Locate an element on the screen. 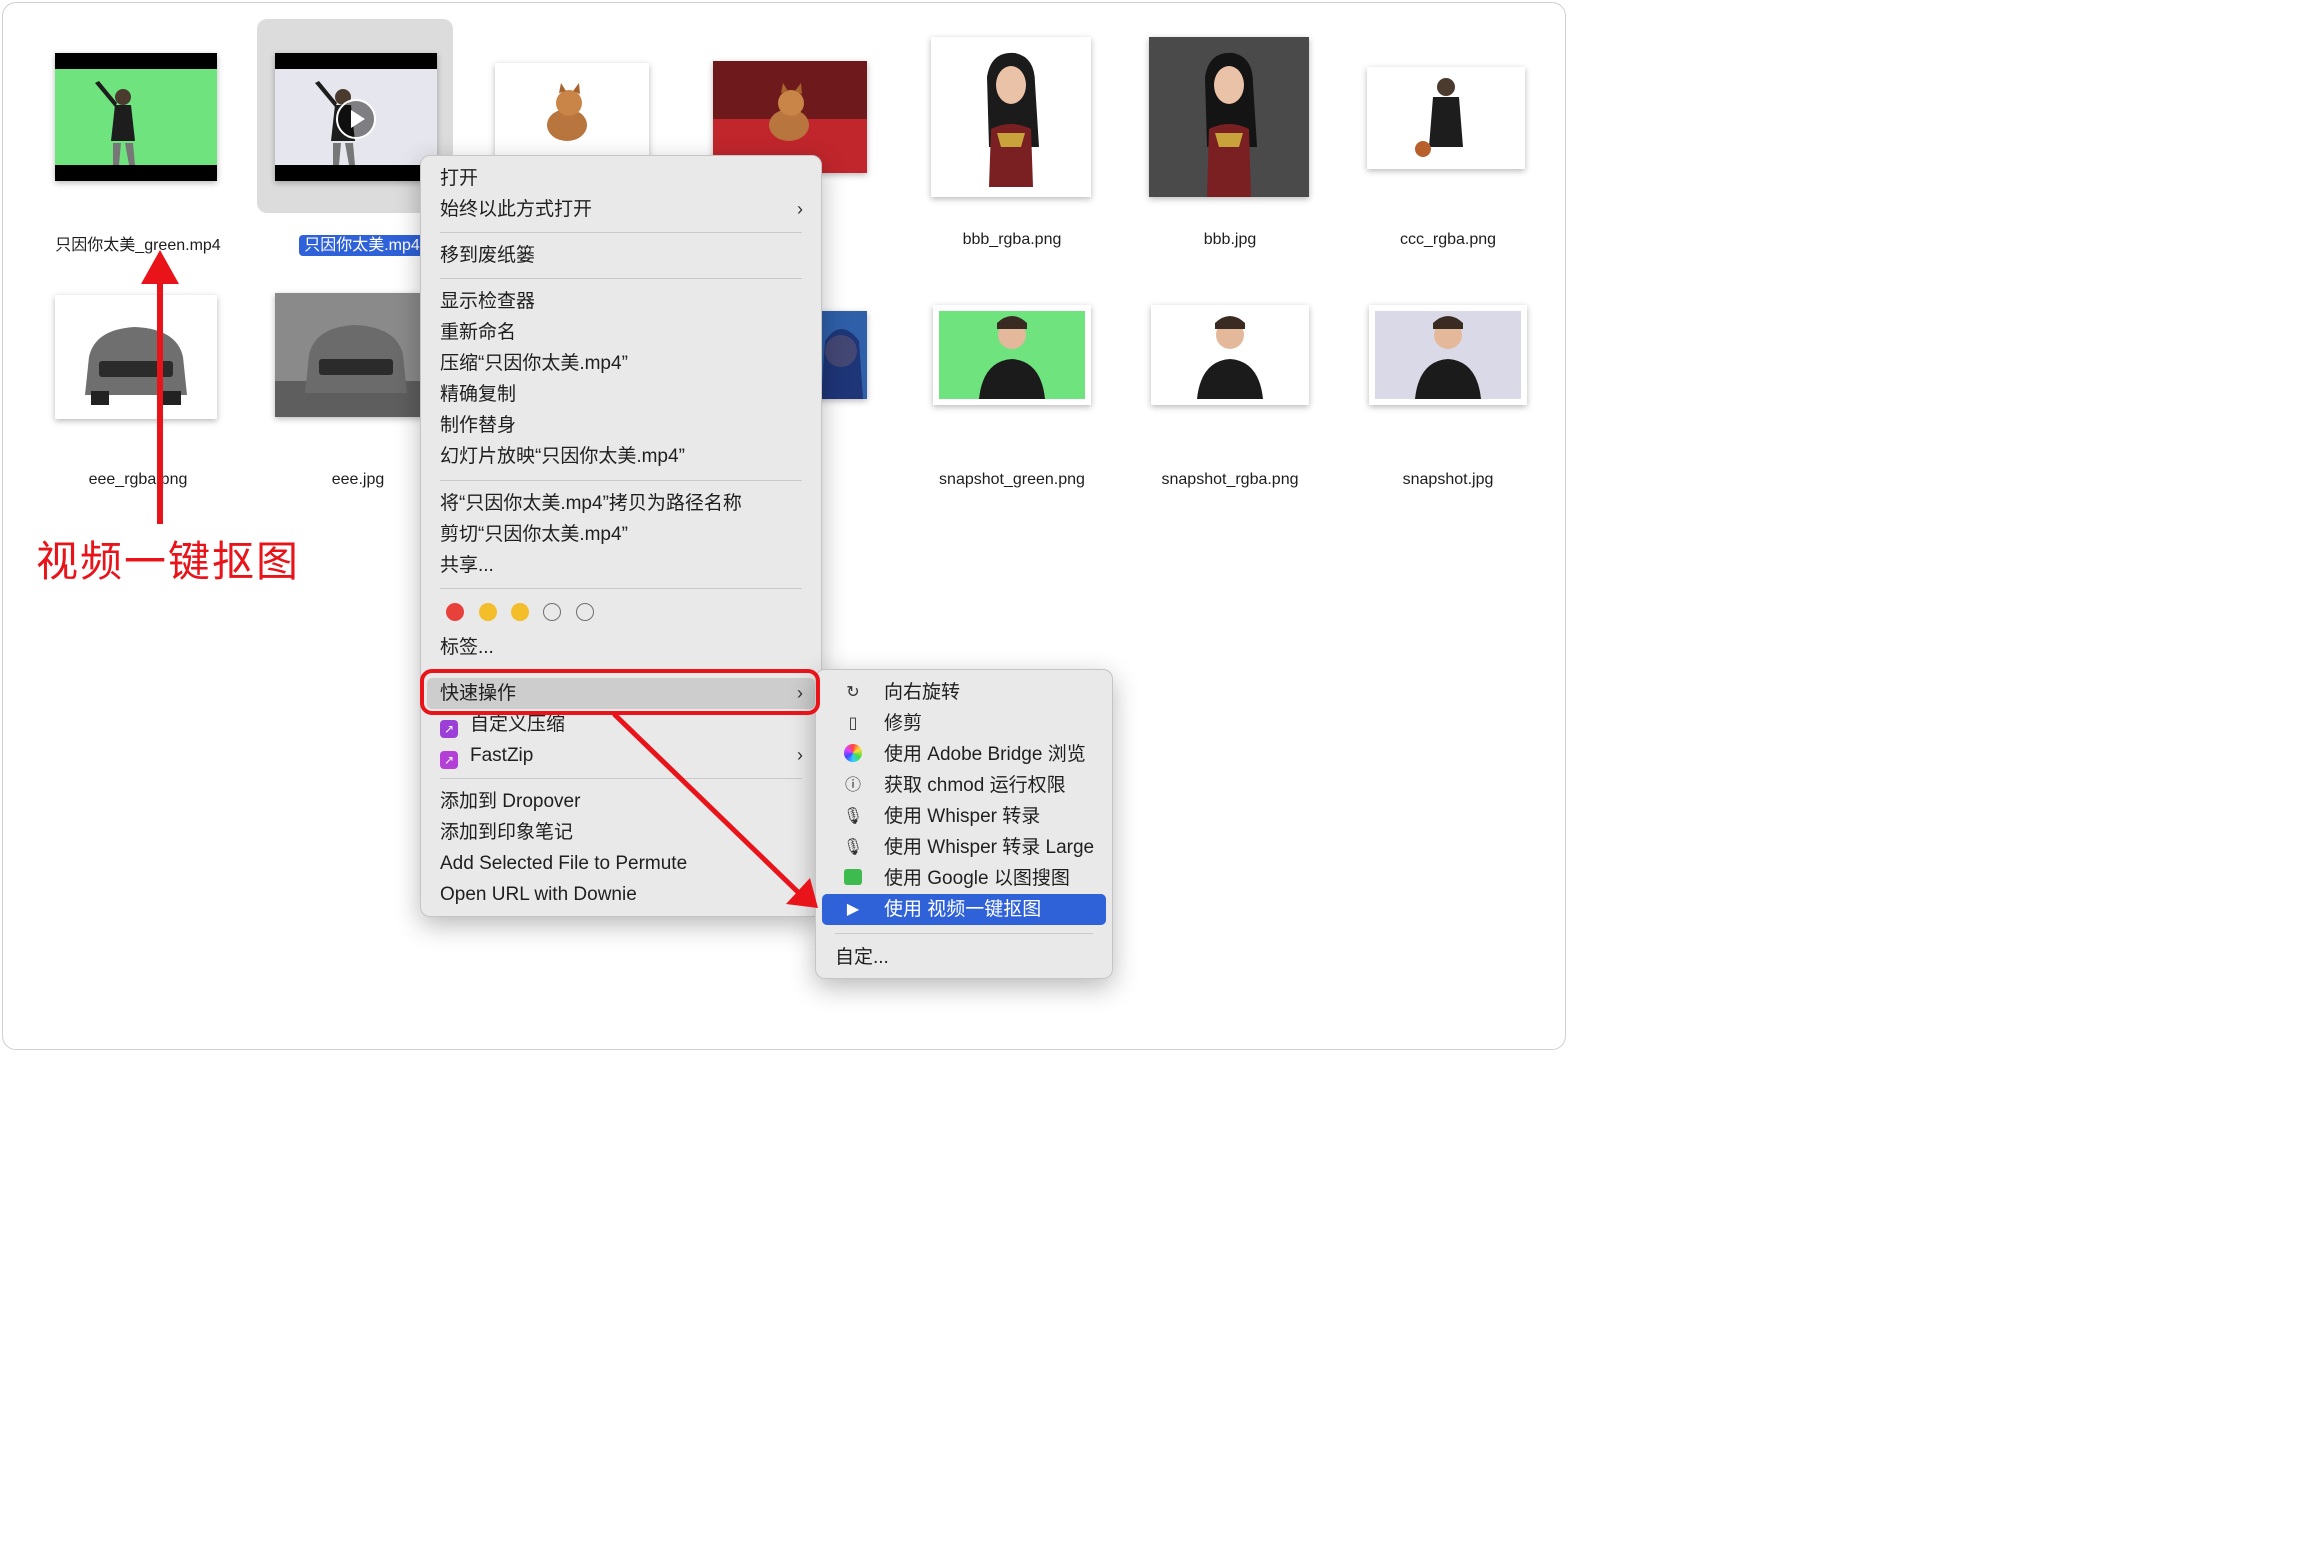  annotation-label: 视频一键抠图 is located at coordinates (168, 561).